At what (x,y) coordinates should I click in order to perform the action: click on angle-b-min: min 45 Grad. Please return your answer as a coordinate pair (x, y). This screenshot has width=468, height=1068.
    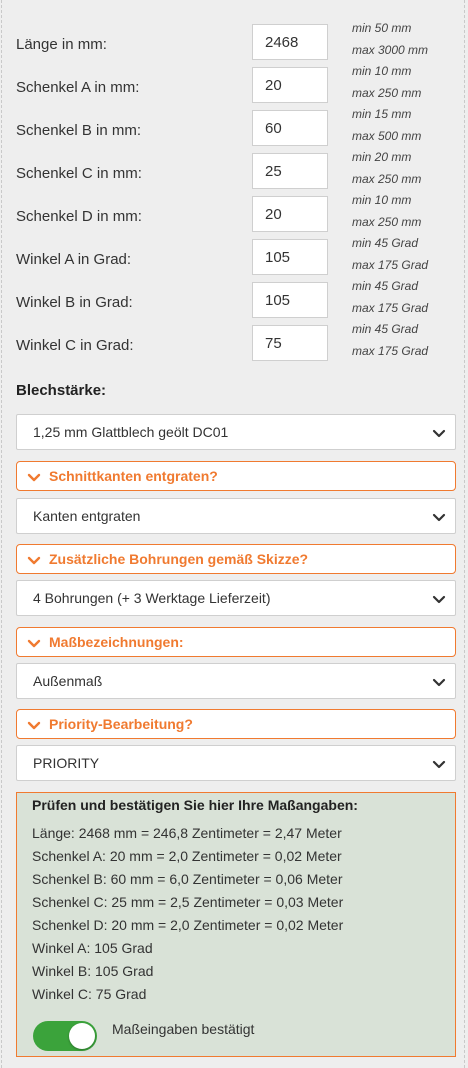
    Looking at the image, I should click on (385, 286).